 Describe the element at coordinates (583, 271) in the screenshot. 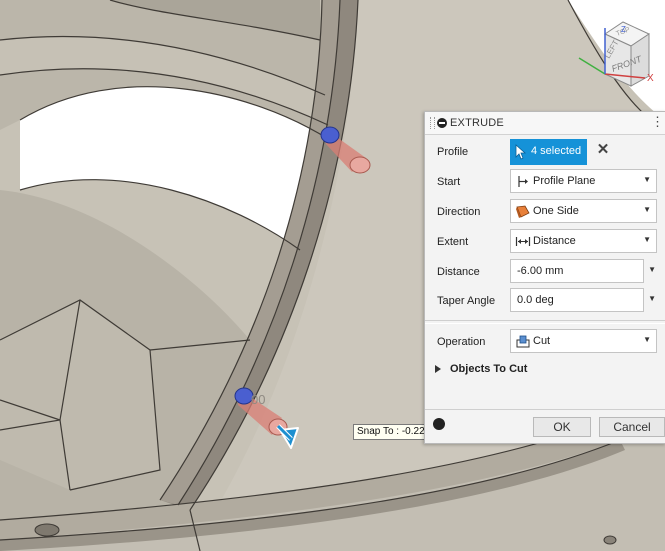

I see `distance-input: -6.00 mm ▼` at that location.